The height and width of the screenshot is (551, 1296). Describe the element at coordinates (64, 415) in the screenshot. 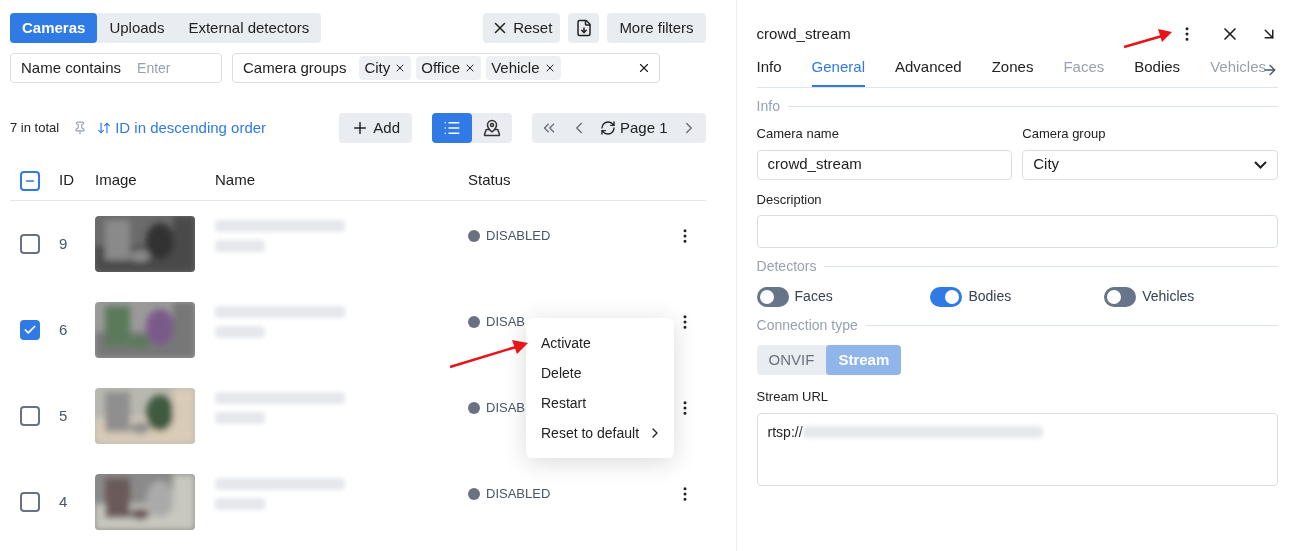

I see `id-cell-text: 5` at that location.